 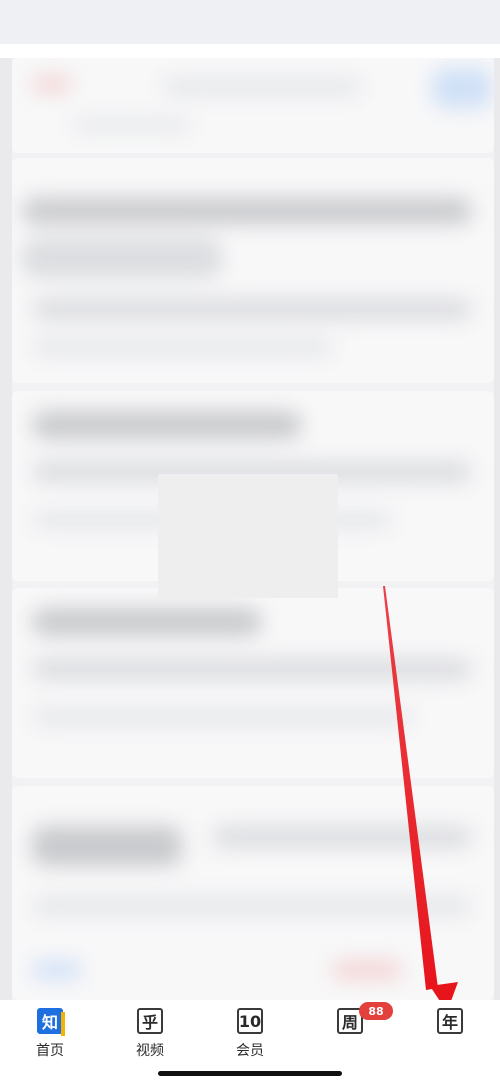 I want to click on notification-badge: 88, so click(x=376, y=1011).